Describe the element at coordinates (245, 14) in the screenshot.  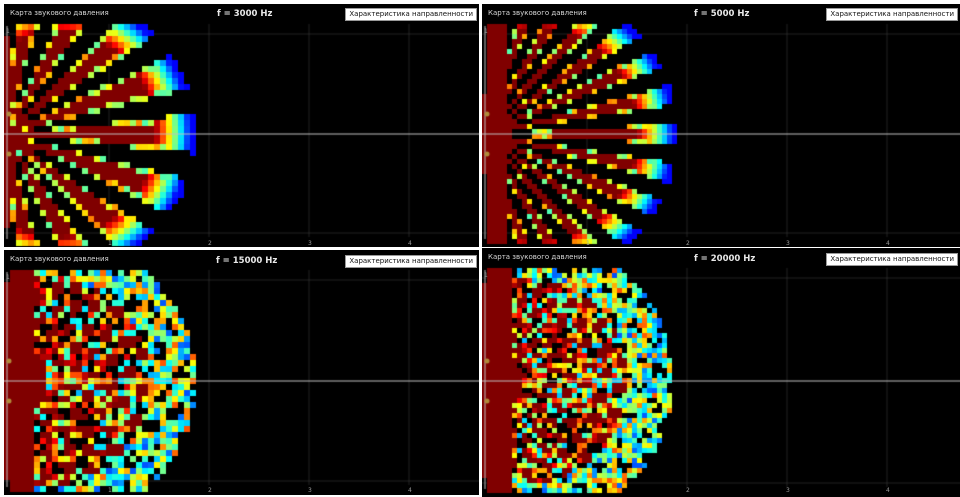
I see `frequency-label: f = 3000 Hz` at that location.